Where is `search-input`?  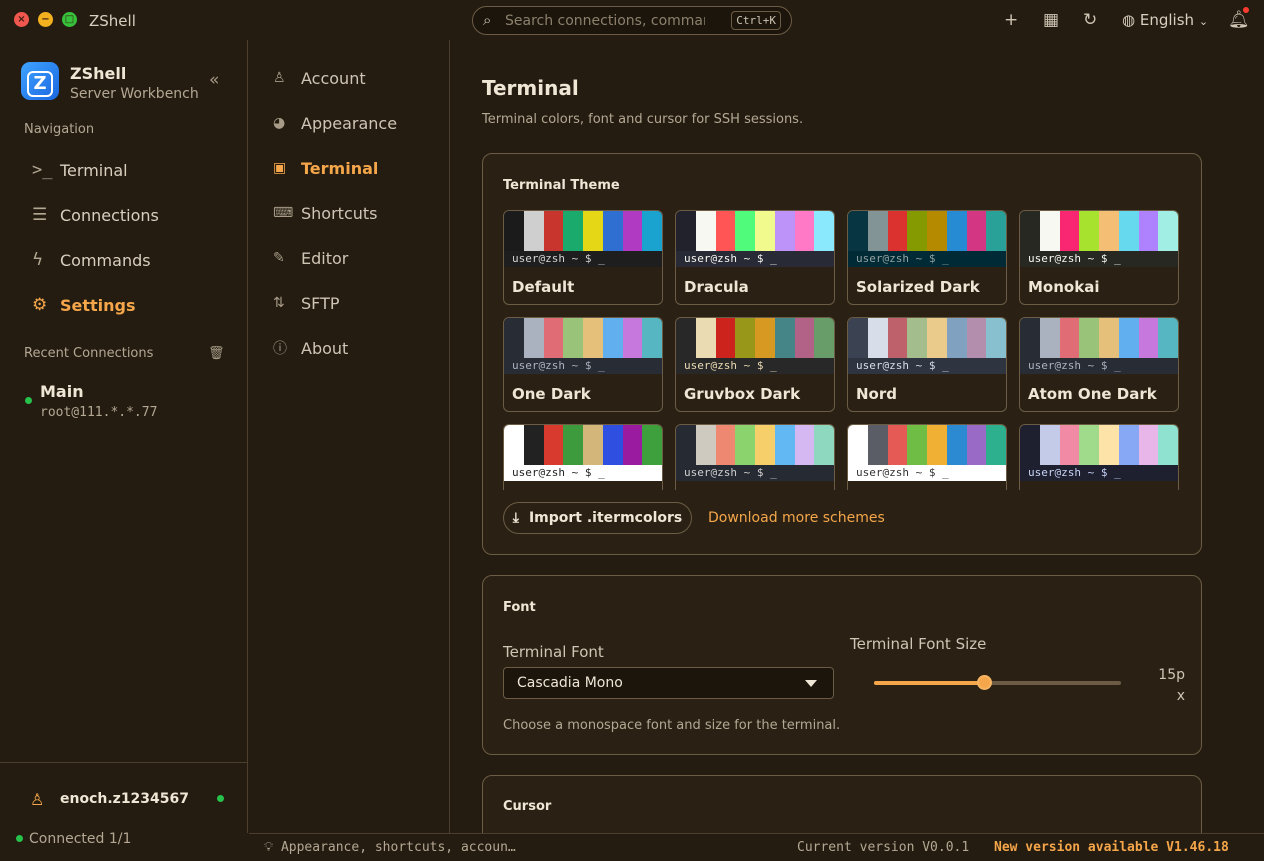 search-input is located at coordinates (605, 21).